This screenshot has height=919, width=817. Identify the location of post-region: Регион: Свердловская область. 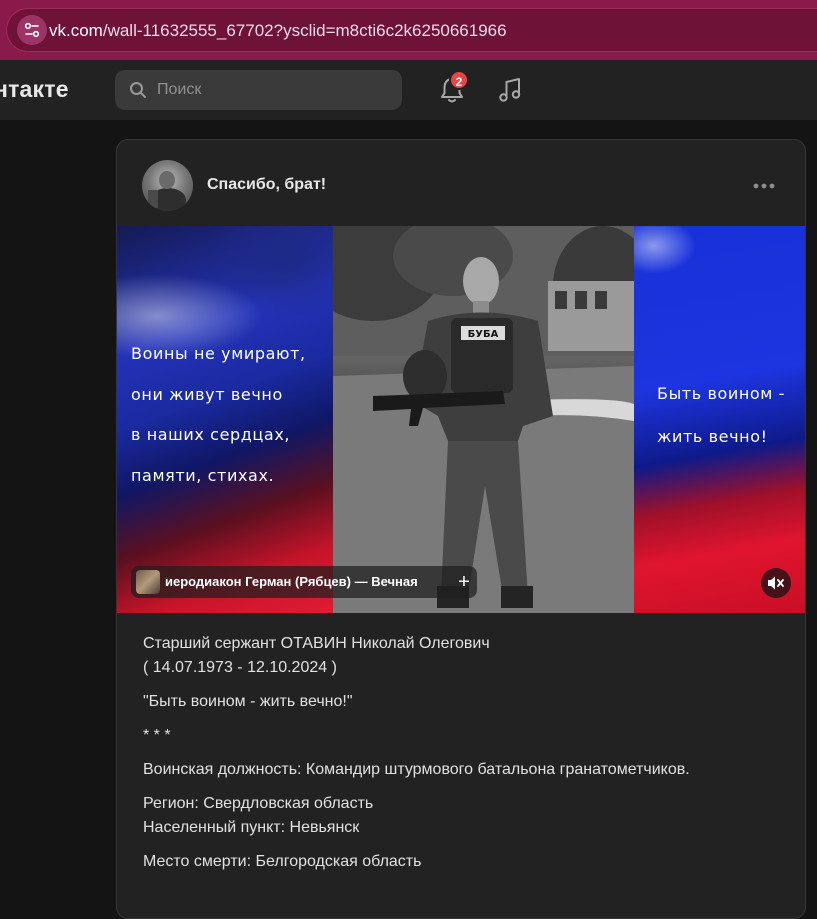
(258, 803).